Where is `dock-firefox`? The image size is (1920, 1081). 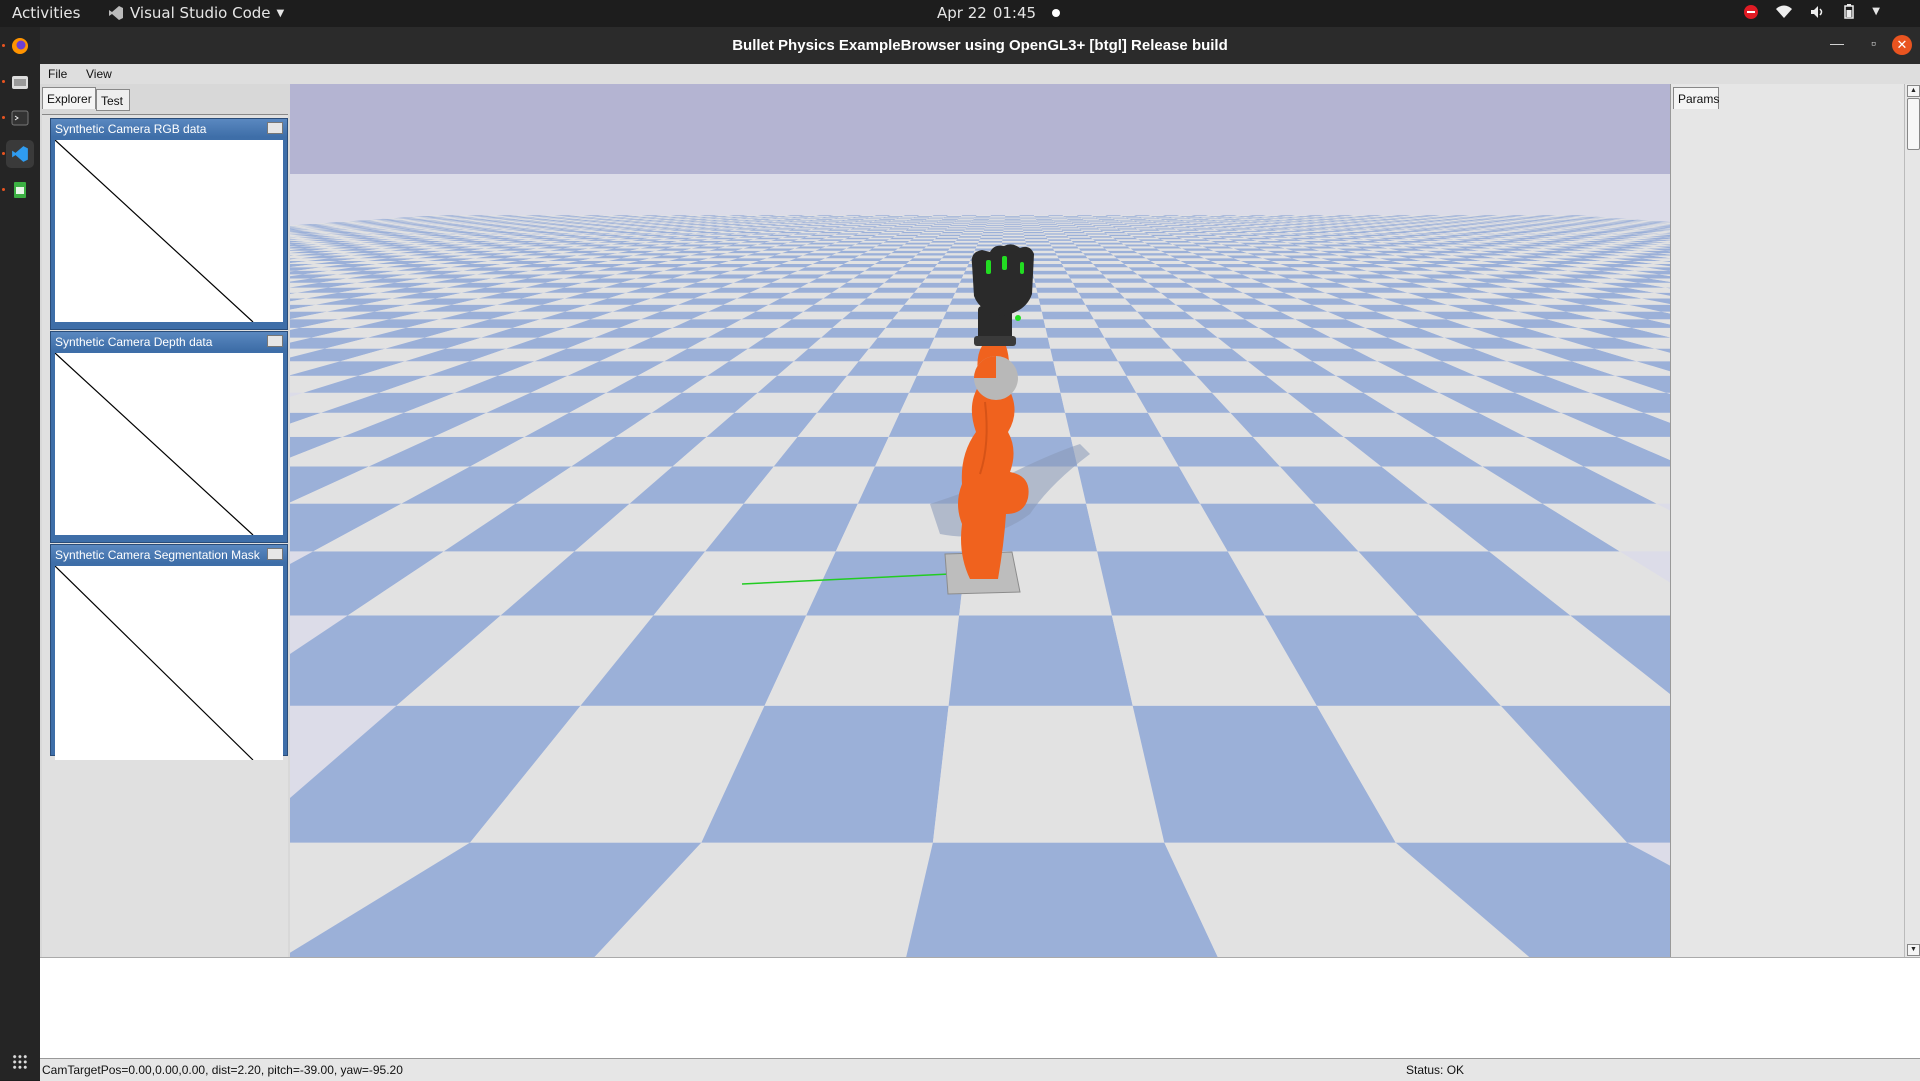 dock-firefox is located at coordinates (18, 46).